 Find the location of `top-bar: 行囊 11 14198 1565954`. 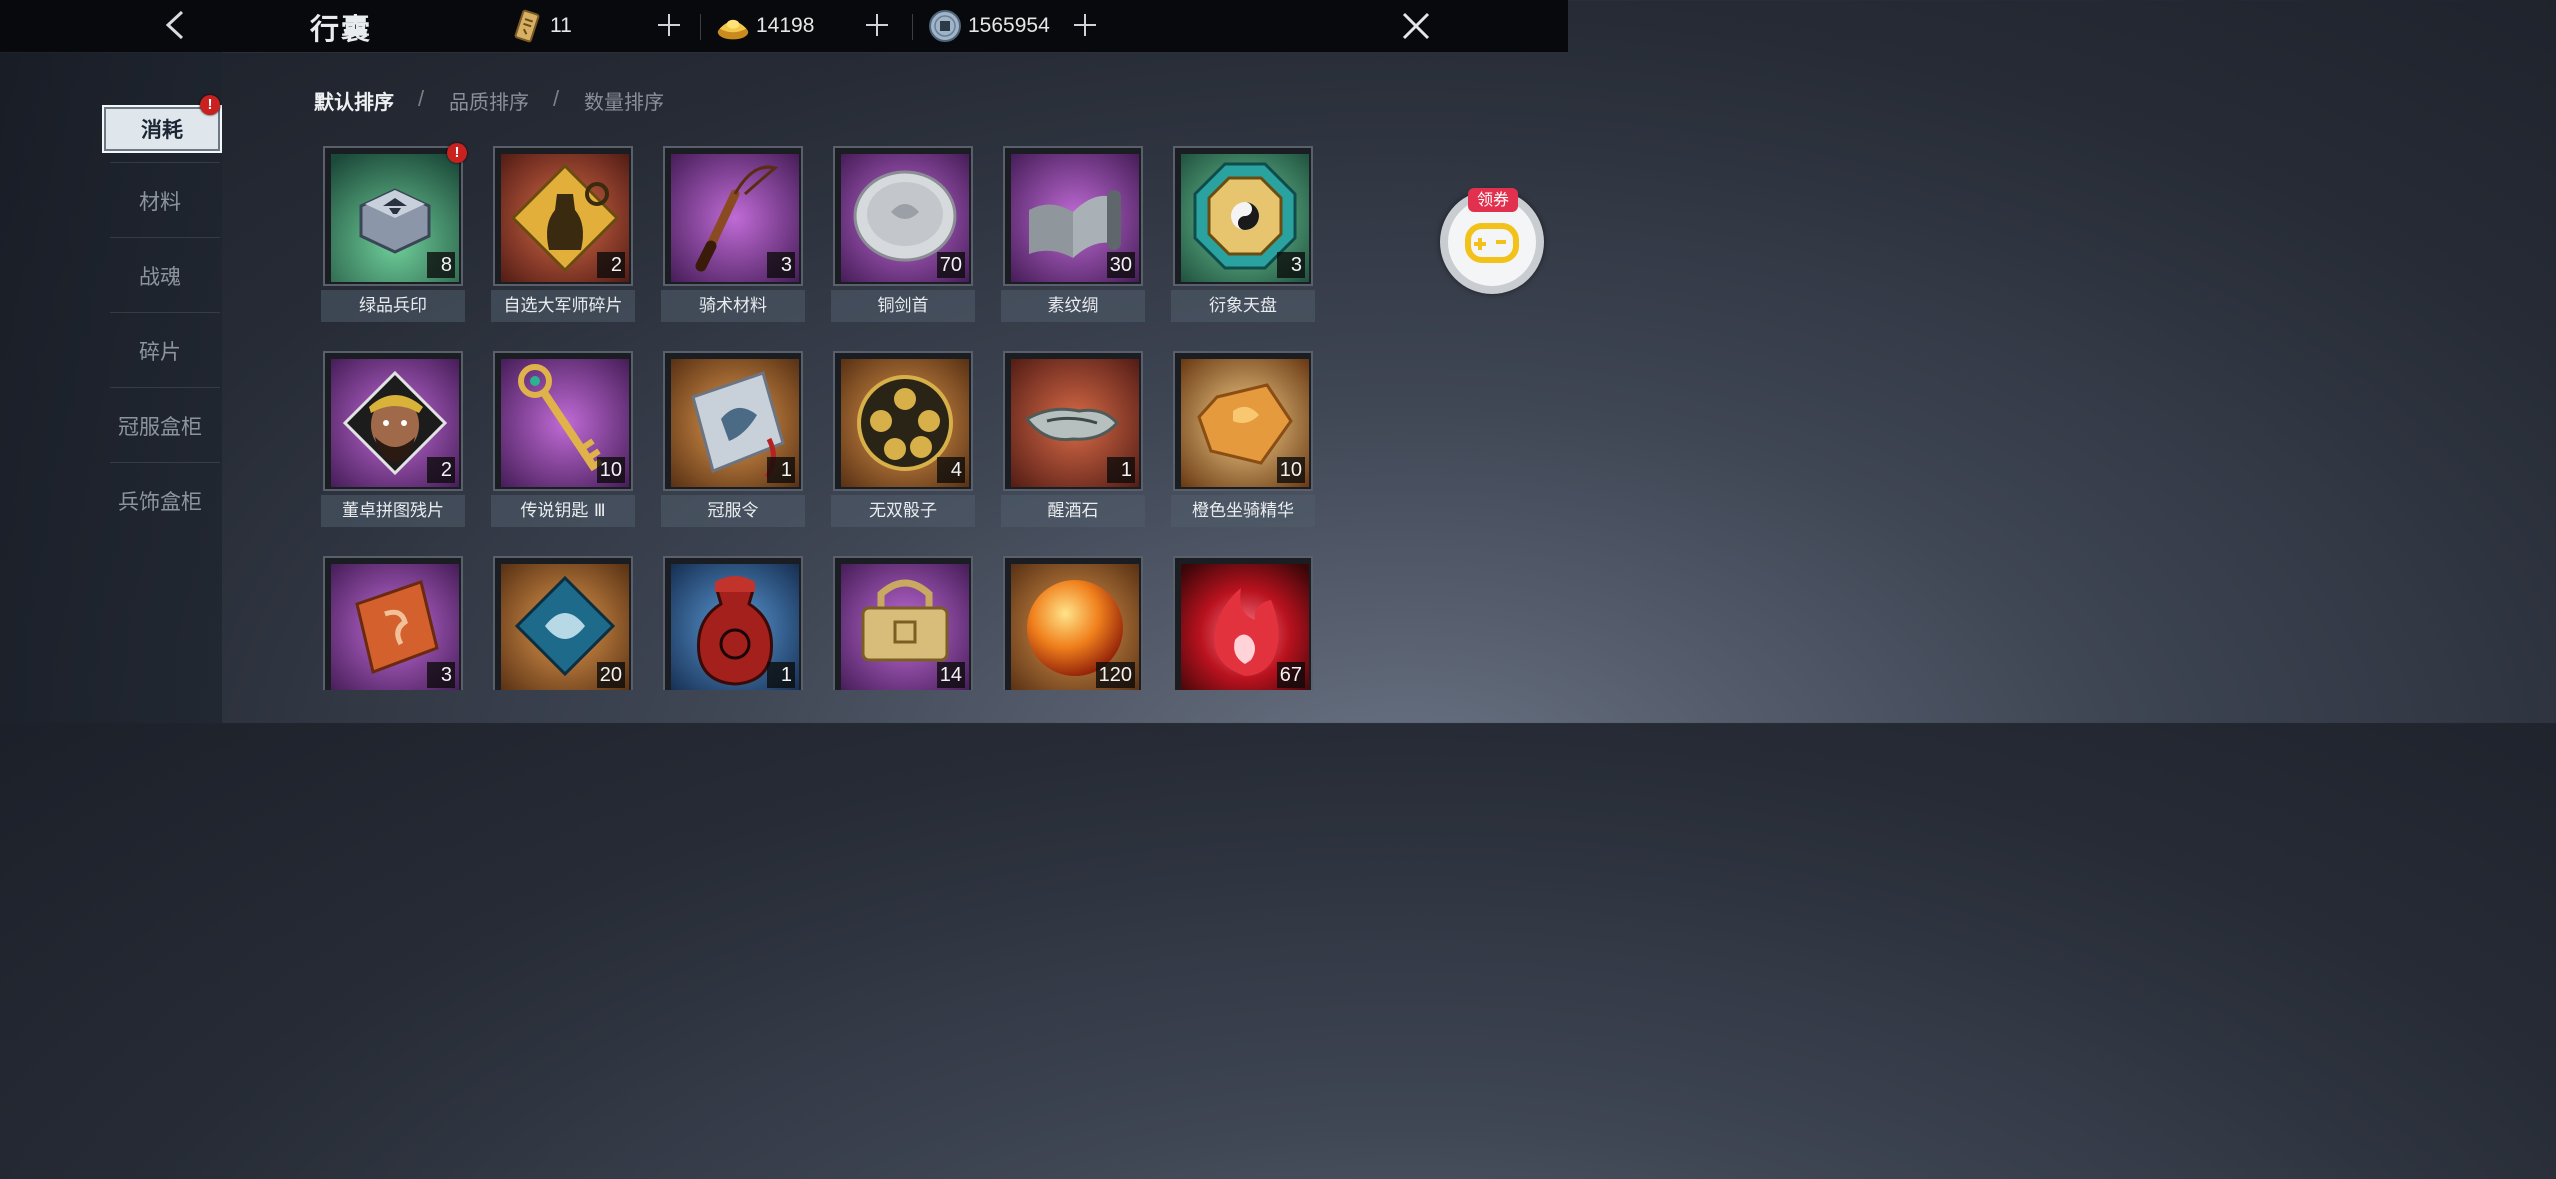

top-bar: 行囊 11 14198 1565954 is located at coordinates (784, 26).